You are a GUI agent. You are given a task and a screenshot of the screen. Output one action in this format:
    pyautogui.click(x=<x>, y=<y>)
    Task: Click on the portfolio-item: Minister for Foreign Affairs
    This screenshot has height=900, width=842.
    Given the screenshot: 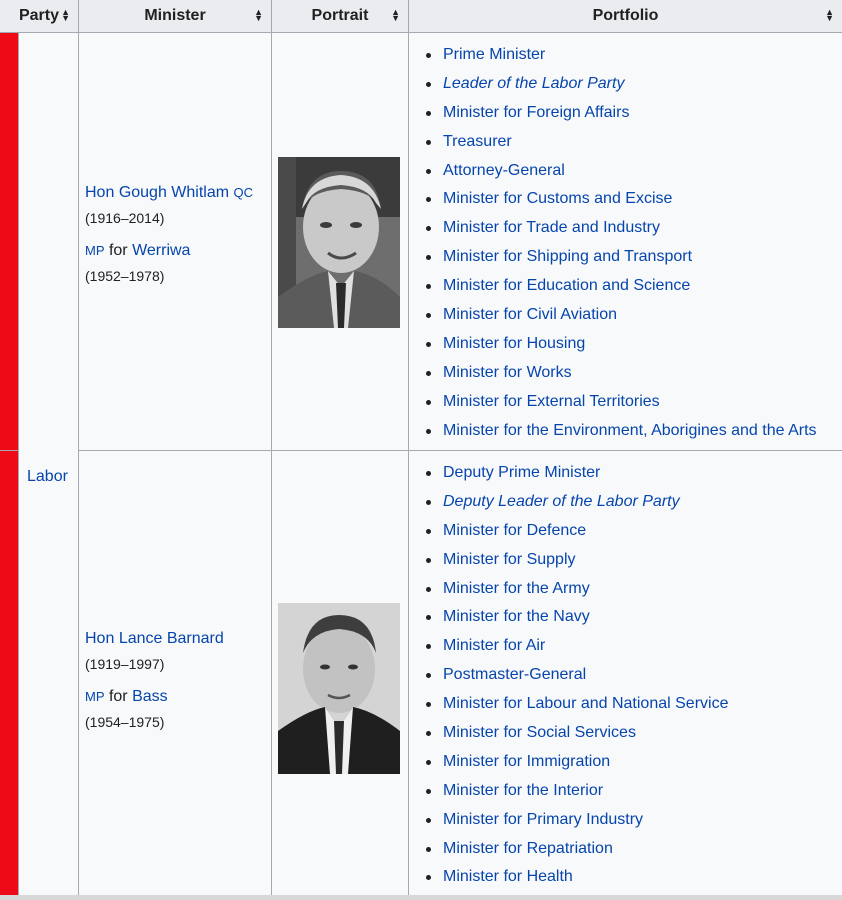 What is the action you would take?
    pyautogui.click(x=620, y=116)
    